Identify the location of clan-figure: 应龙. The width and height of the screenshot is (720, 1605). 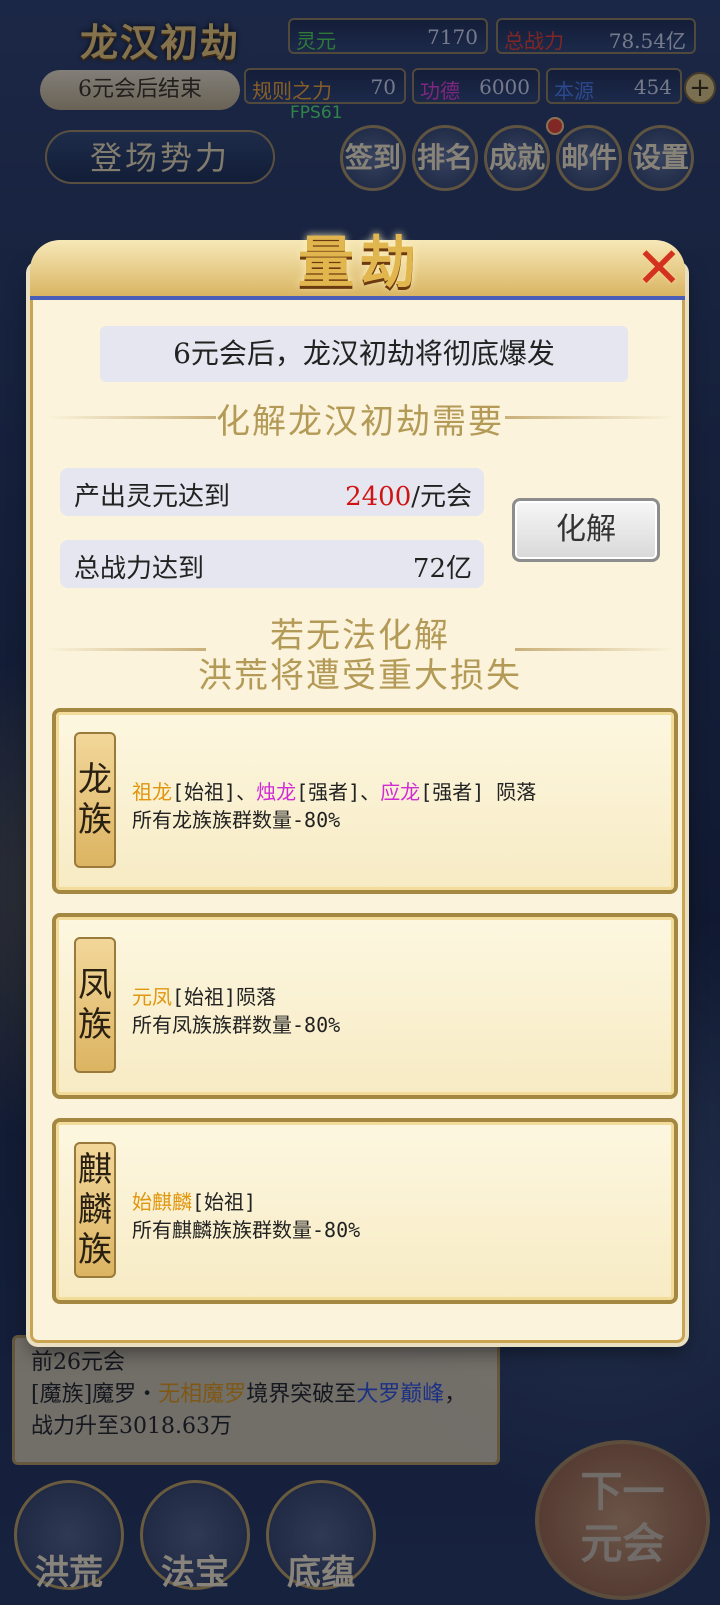
(400, 792).